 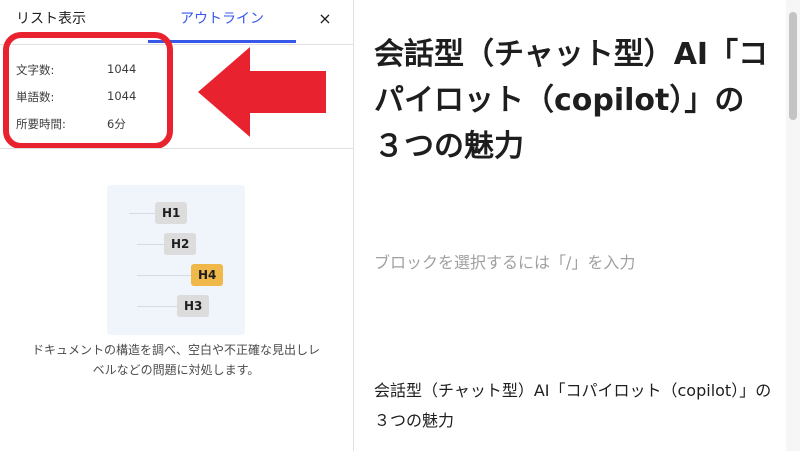 I want to click on paragraph-block: 会話型（チャット型）AI「コパイロット（copilot）」の３つの魅力, so click(x=574, y=406).